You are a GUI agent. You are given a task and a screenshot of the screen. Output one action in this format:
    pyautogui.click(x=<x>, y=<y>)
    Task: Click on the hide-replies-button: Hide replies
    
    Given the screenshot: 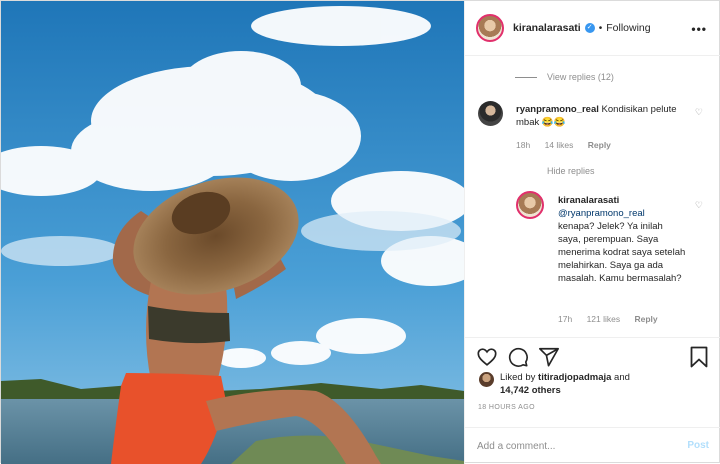 What is the action you would take?
    pyautogui.click(x=571, y=171)
    